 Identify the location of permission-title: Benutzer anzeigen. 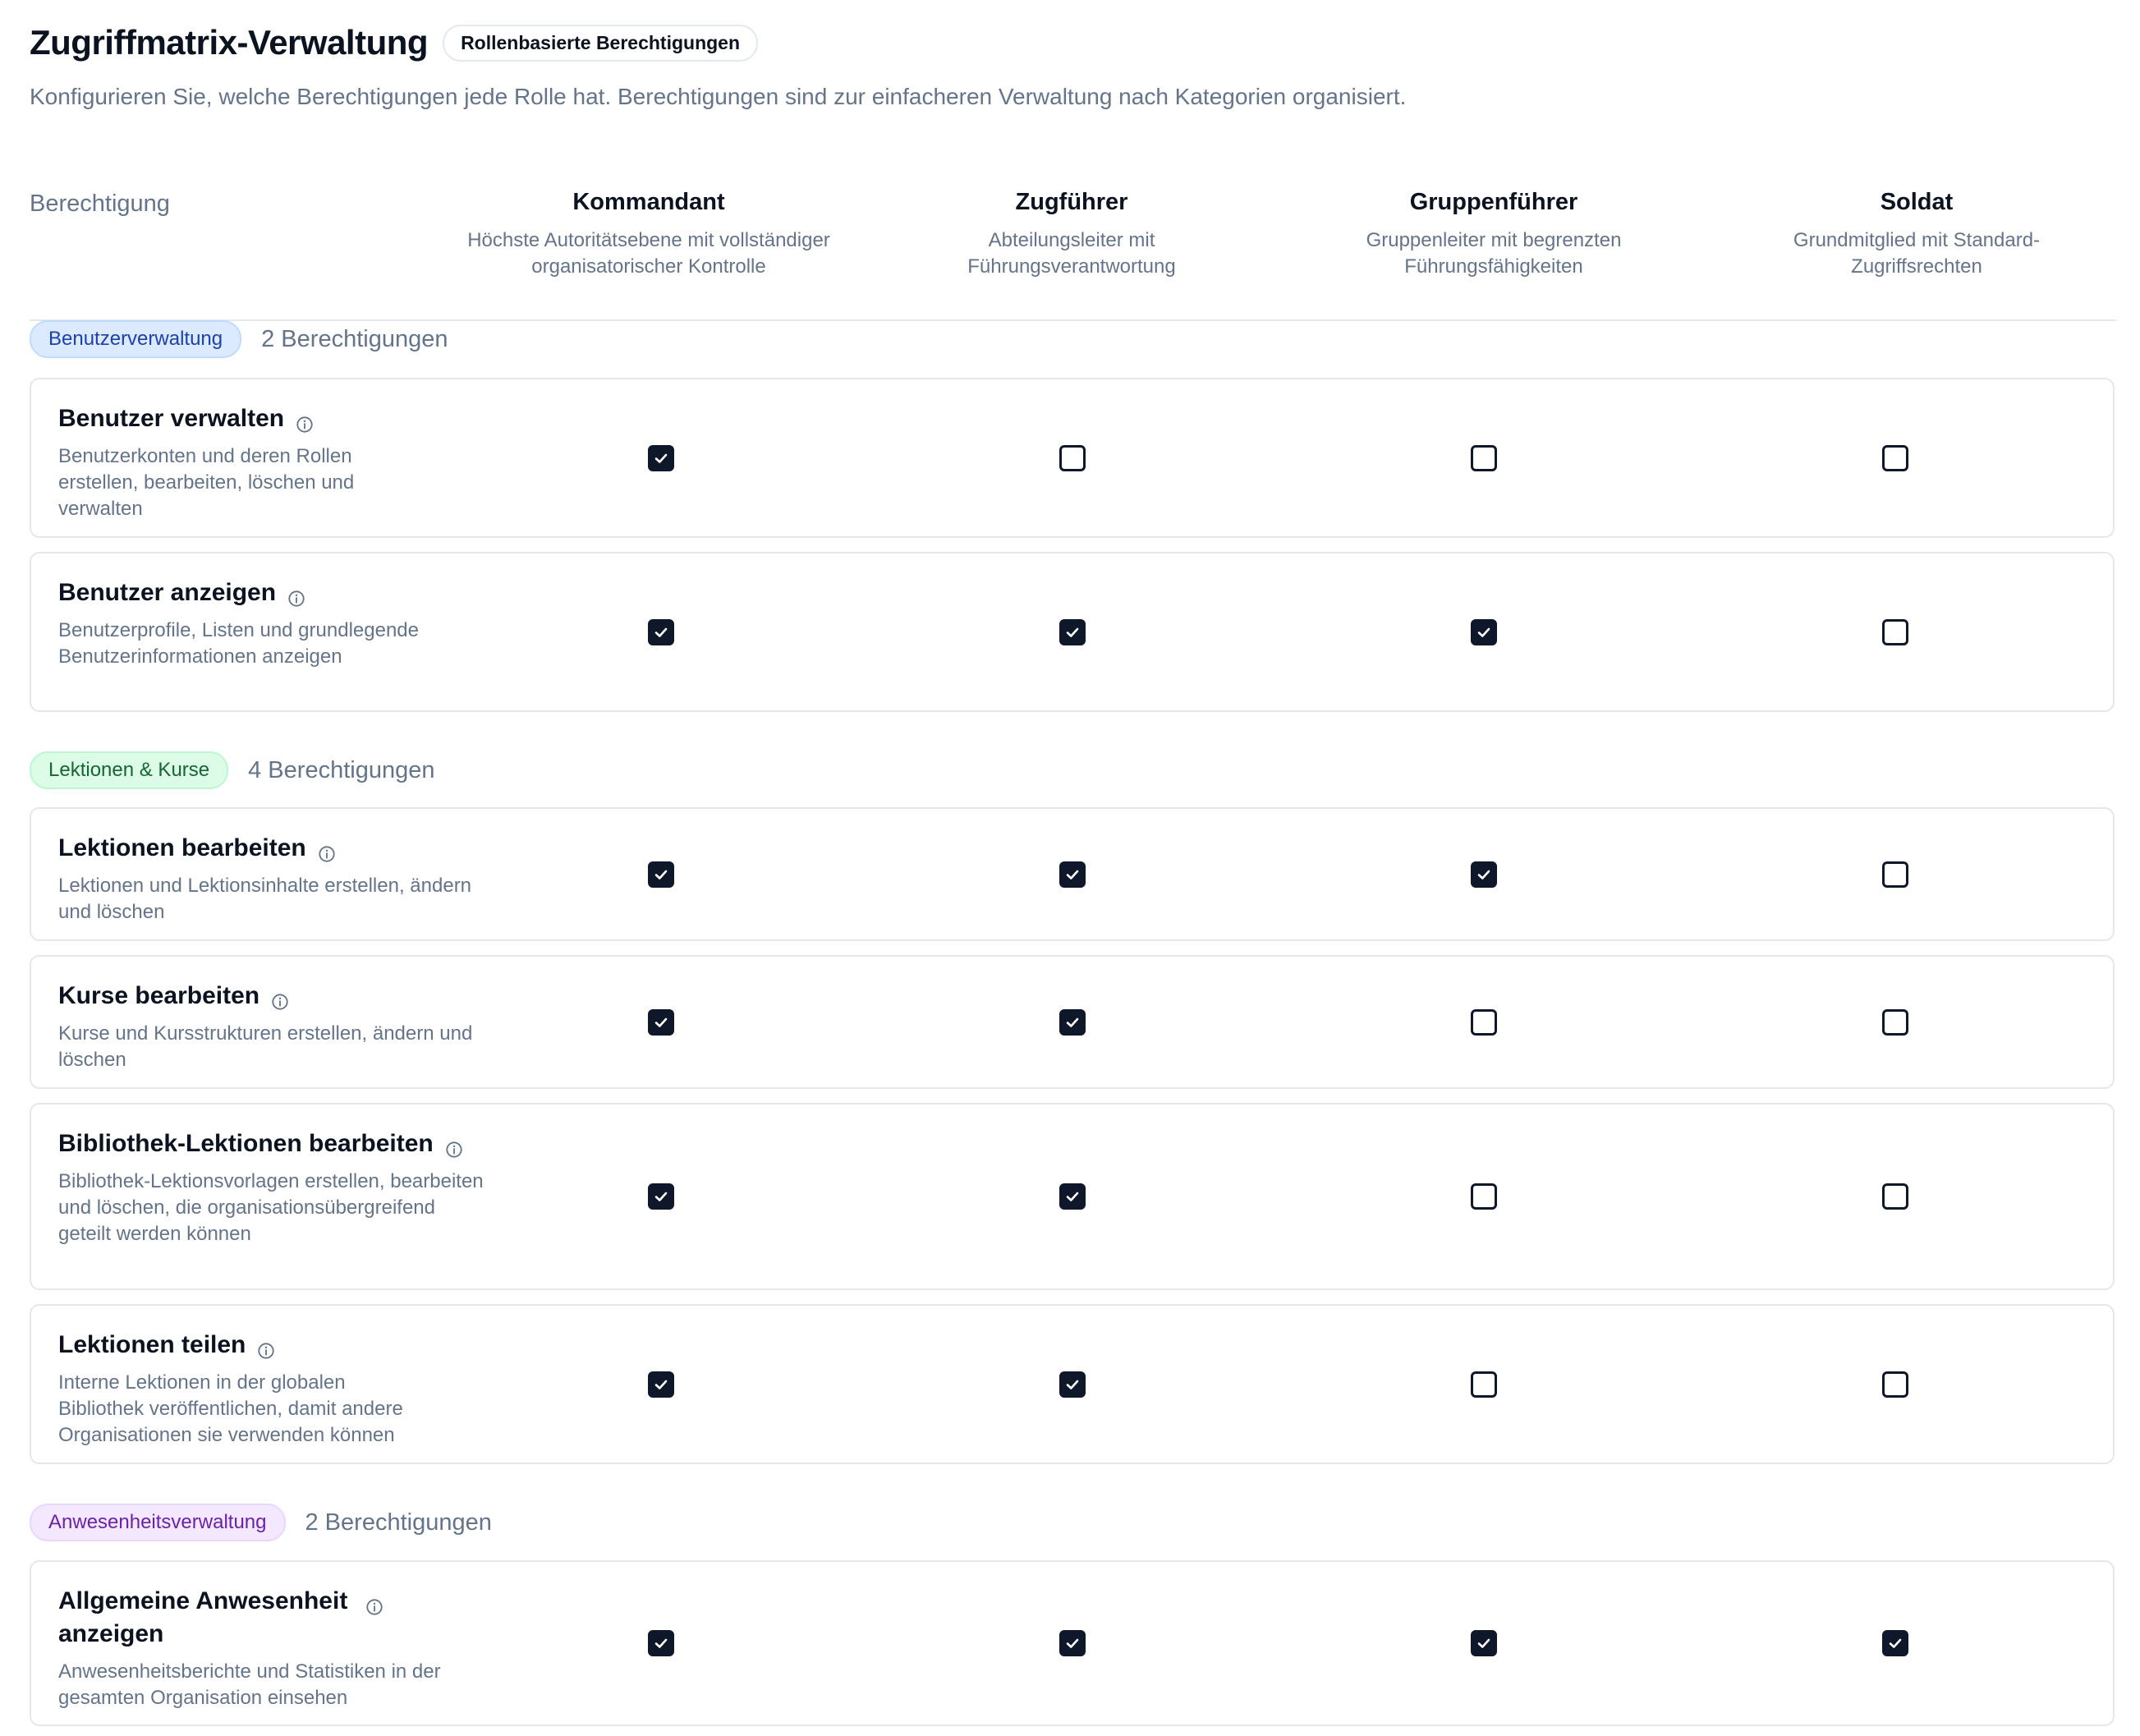
(271, 592).